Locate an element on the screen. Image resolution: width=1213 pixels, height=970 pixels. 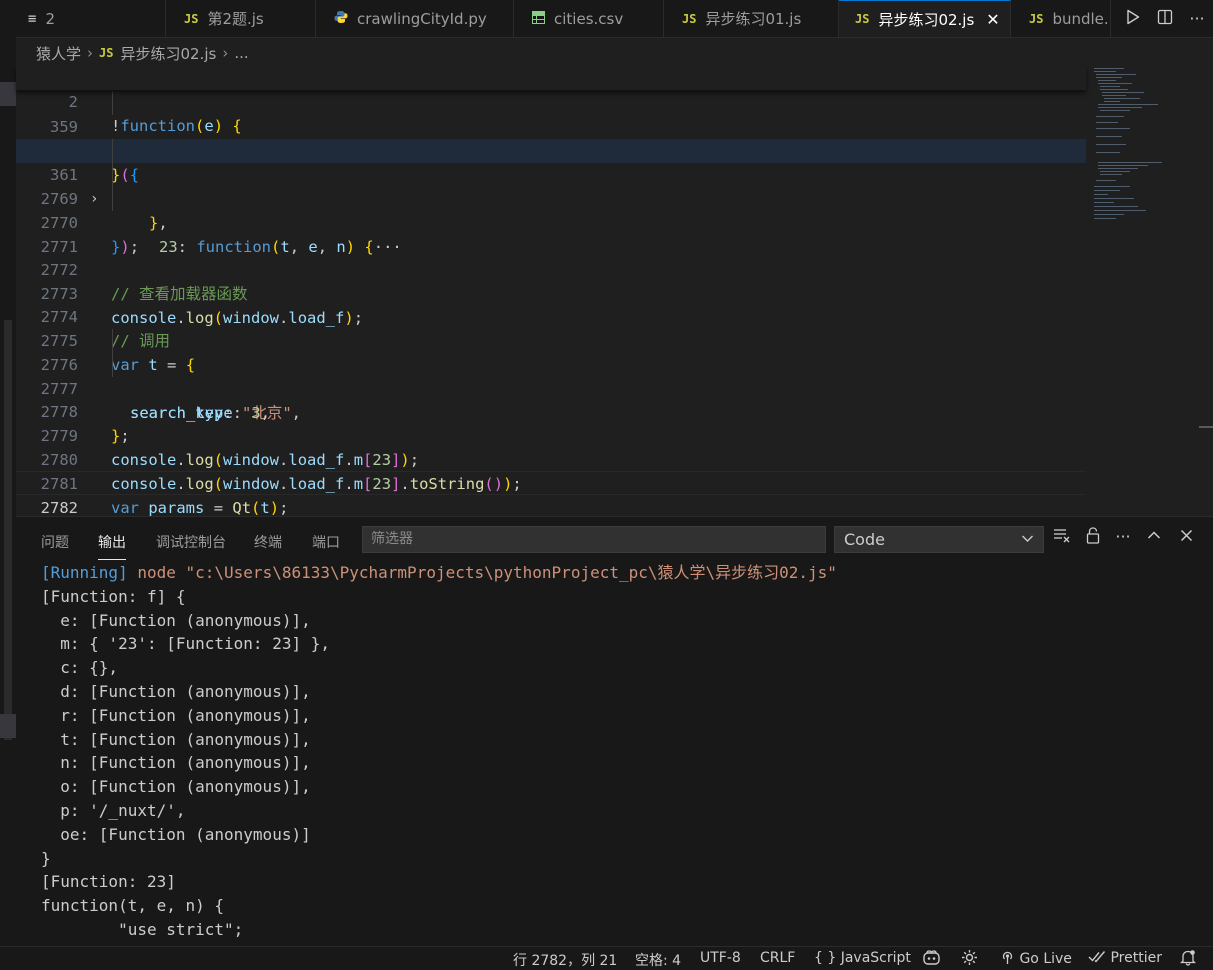
output-line: [Function: f] { is located at coordinates (113, 596).